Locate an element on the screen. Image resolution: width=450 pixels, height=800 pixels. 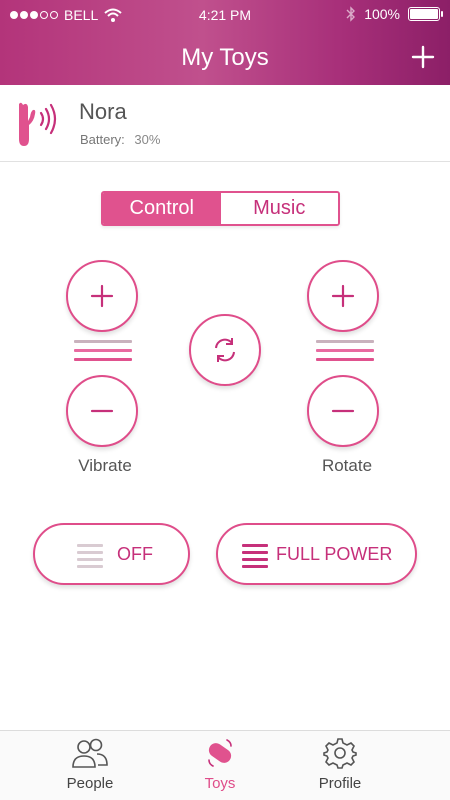
tab-toys: Toys is located at coordinates (220, 764).